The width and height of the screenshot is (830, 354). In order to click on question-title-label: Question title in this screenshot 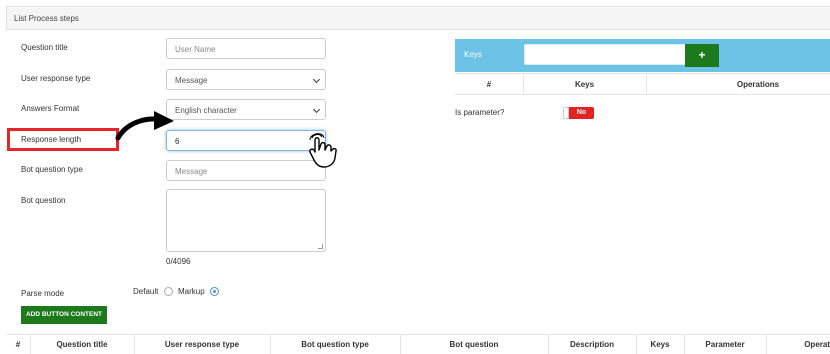, I will do `click(44, 47)`.